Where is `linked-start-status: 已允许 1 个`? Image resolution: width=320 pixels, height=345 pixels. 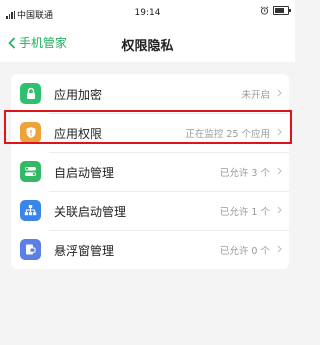
linked-start-status: 已允许 1 个 is located at coordinates (244, 212).